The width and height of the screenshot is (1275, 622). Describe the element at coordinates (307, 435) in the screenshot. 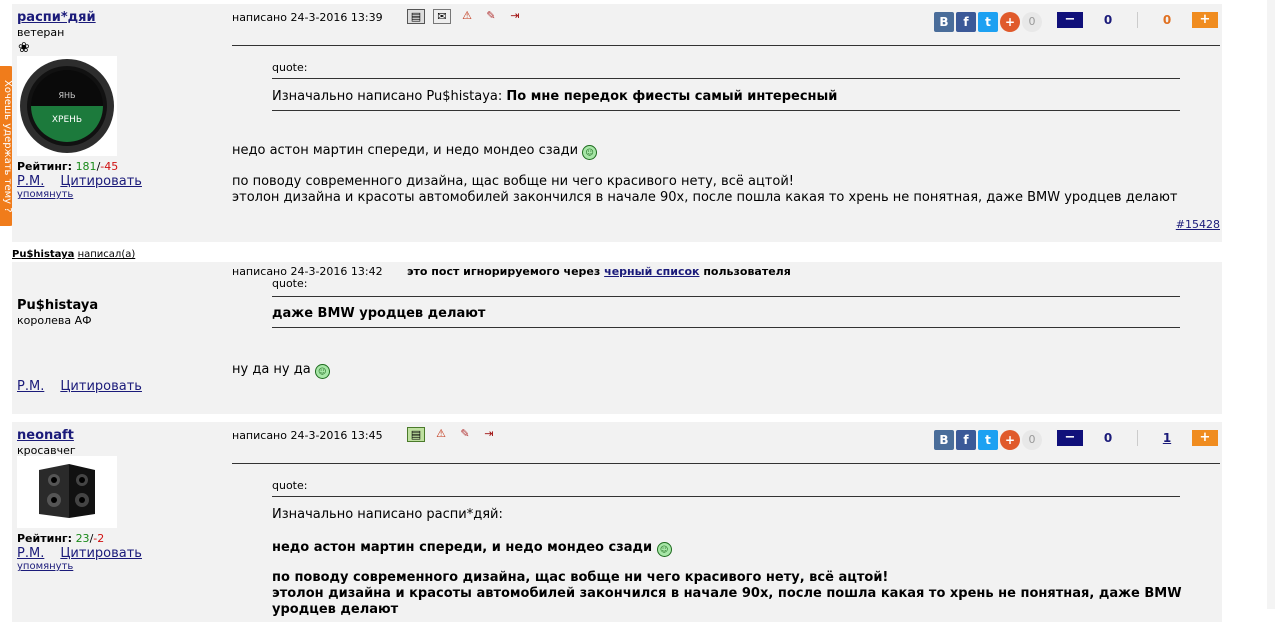

I see `post-date: написано 24-3-2016 13:45` at that location.